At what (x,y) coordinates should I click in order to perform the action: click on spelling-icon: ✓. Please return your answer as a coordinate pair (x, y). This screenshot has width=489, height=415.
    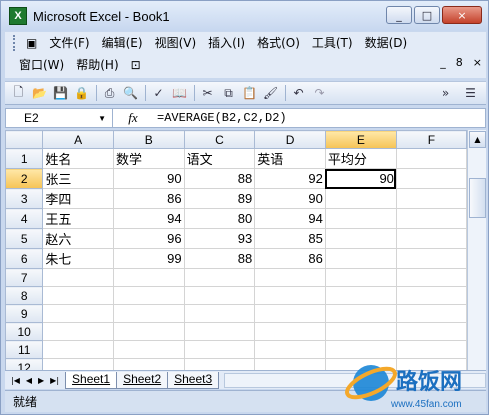
    Looking at the image, I should click on (158, 93).